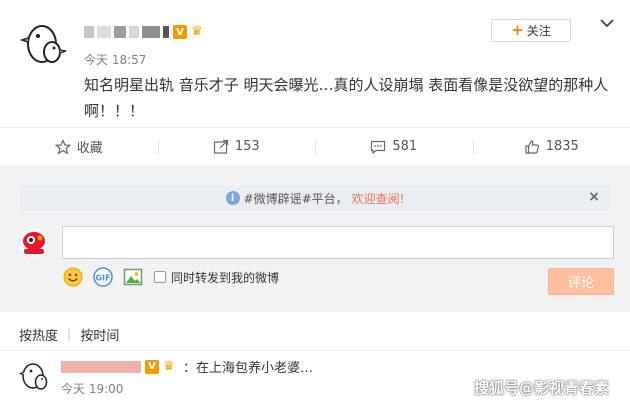 The height and width of the screenshot is (406, 630). I want to click on comment-button: 581, so click(394, 146).